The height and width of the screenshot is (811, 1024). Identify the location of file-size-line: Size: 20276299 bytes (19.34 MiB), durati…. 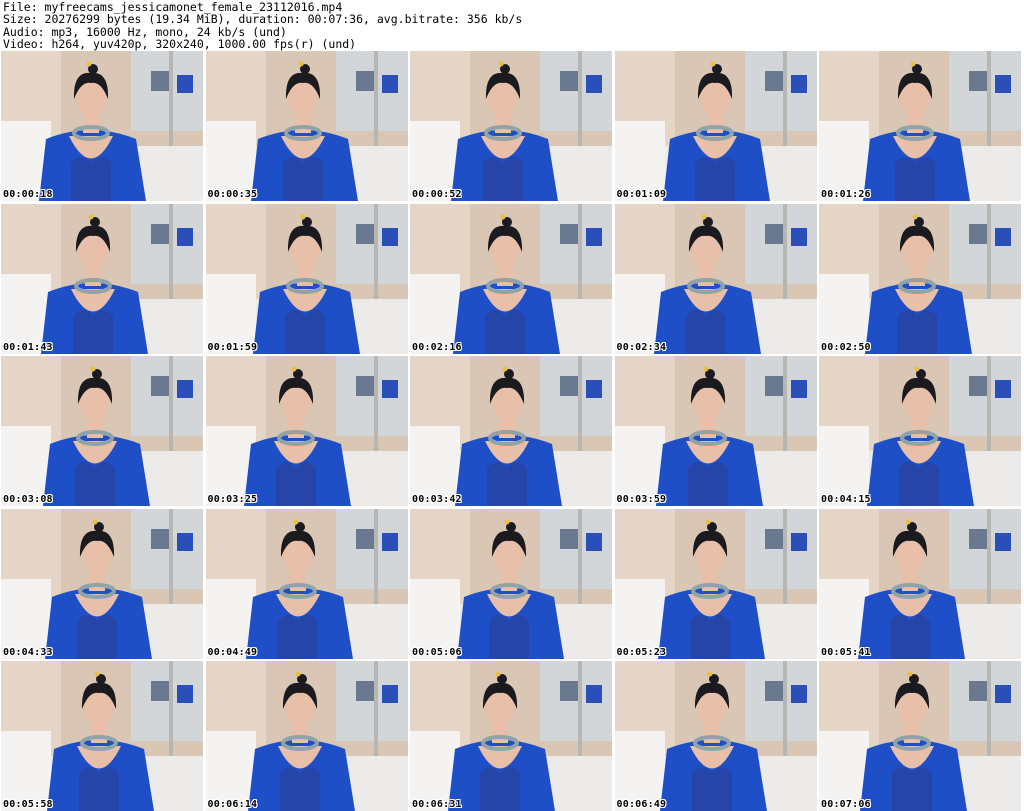
(263, 19).